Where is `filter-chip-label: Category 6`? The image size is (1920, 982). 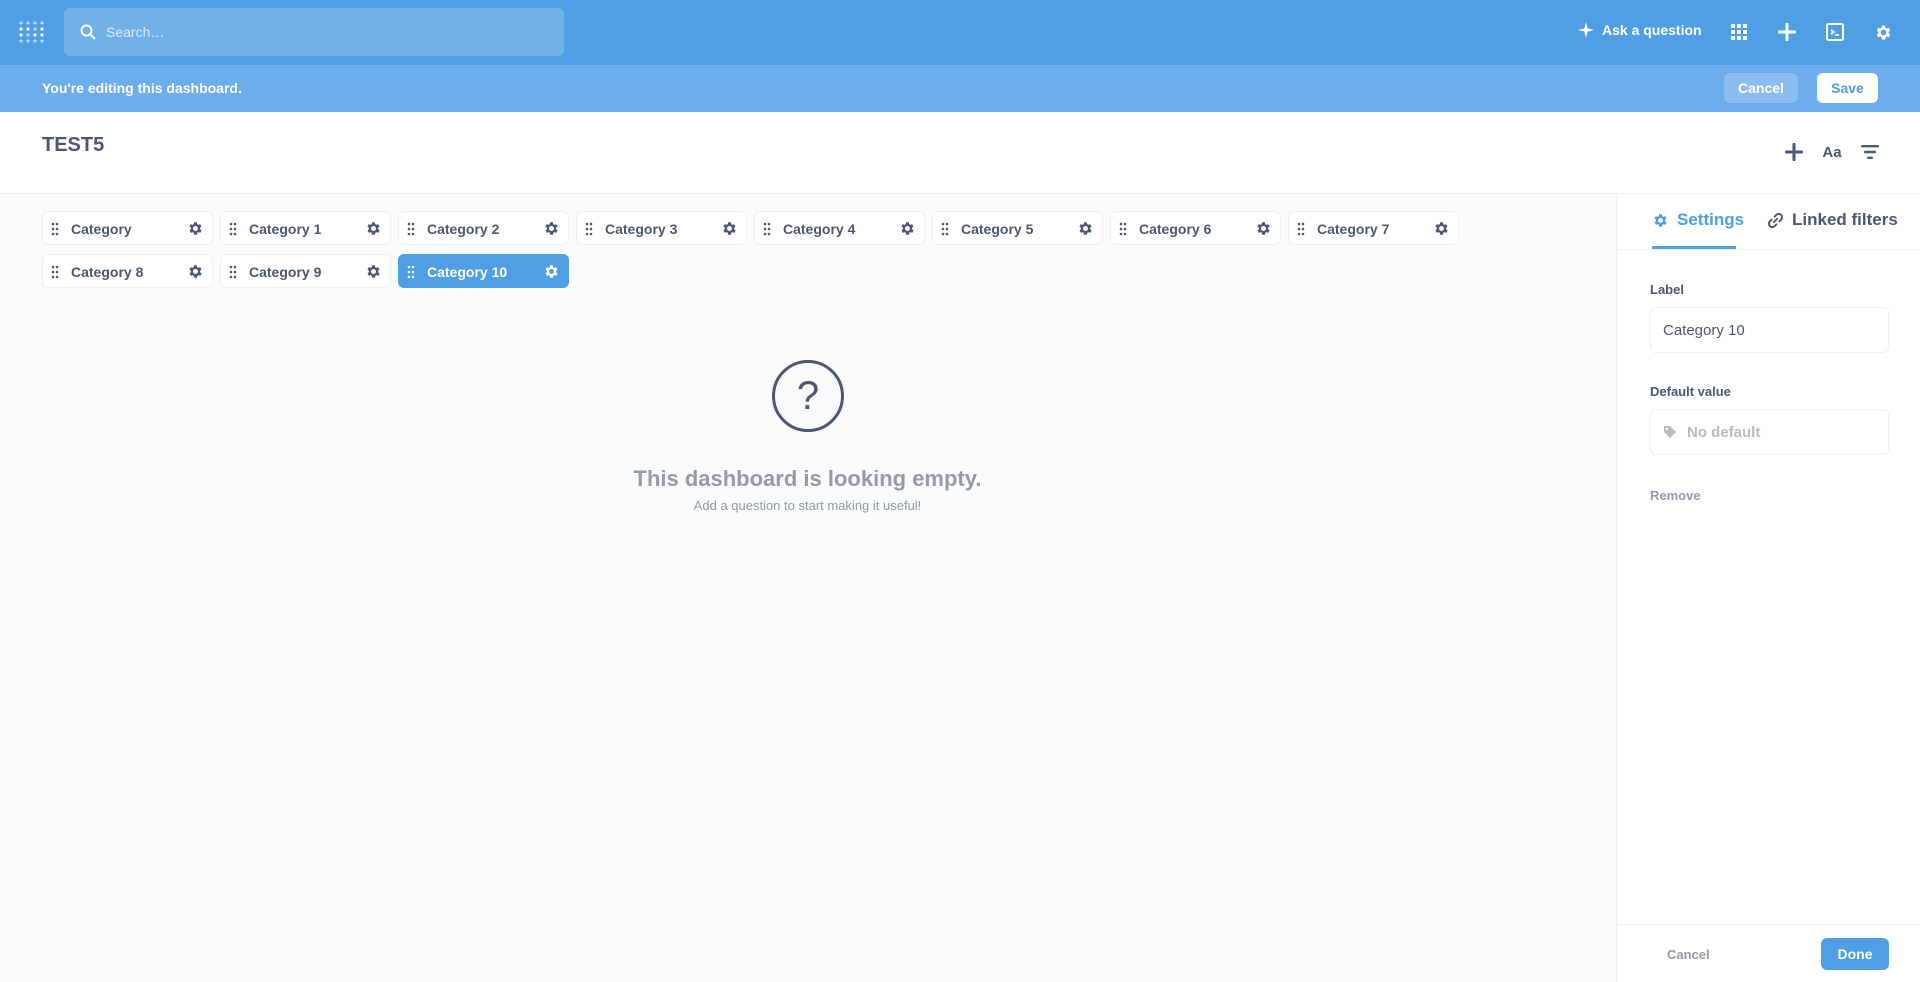
filter-chip-label: Category 6 is located at coordinates (1175, 229).